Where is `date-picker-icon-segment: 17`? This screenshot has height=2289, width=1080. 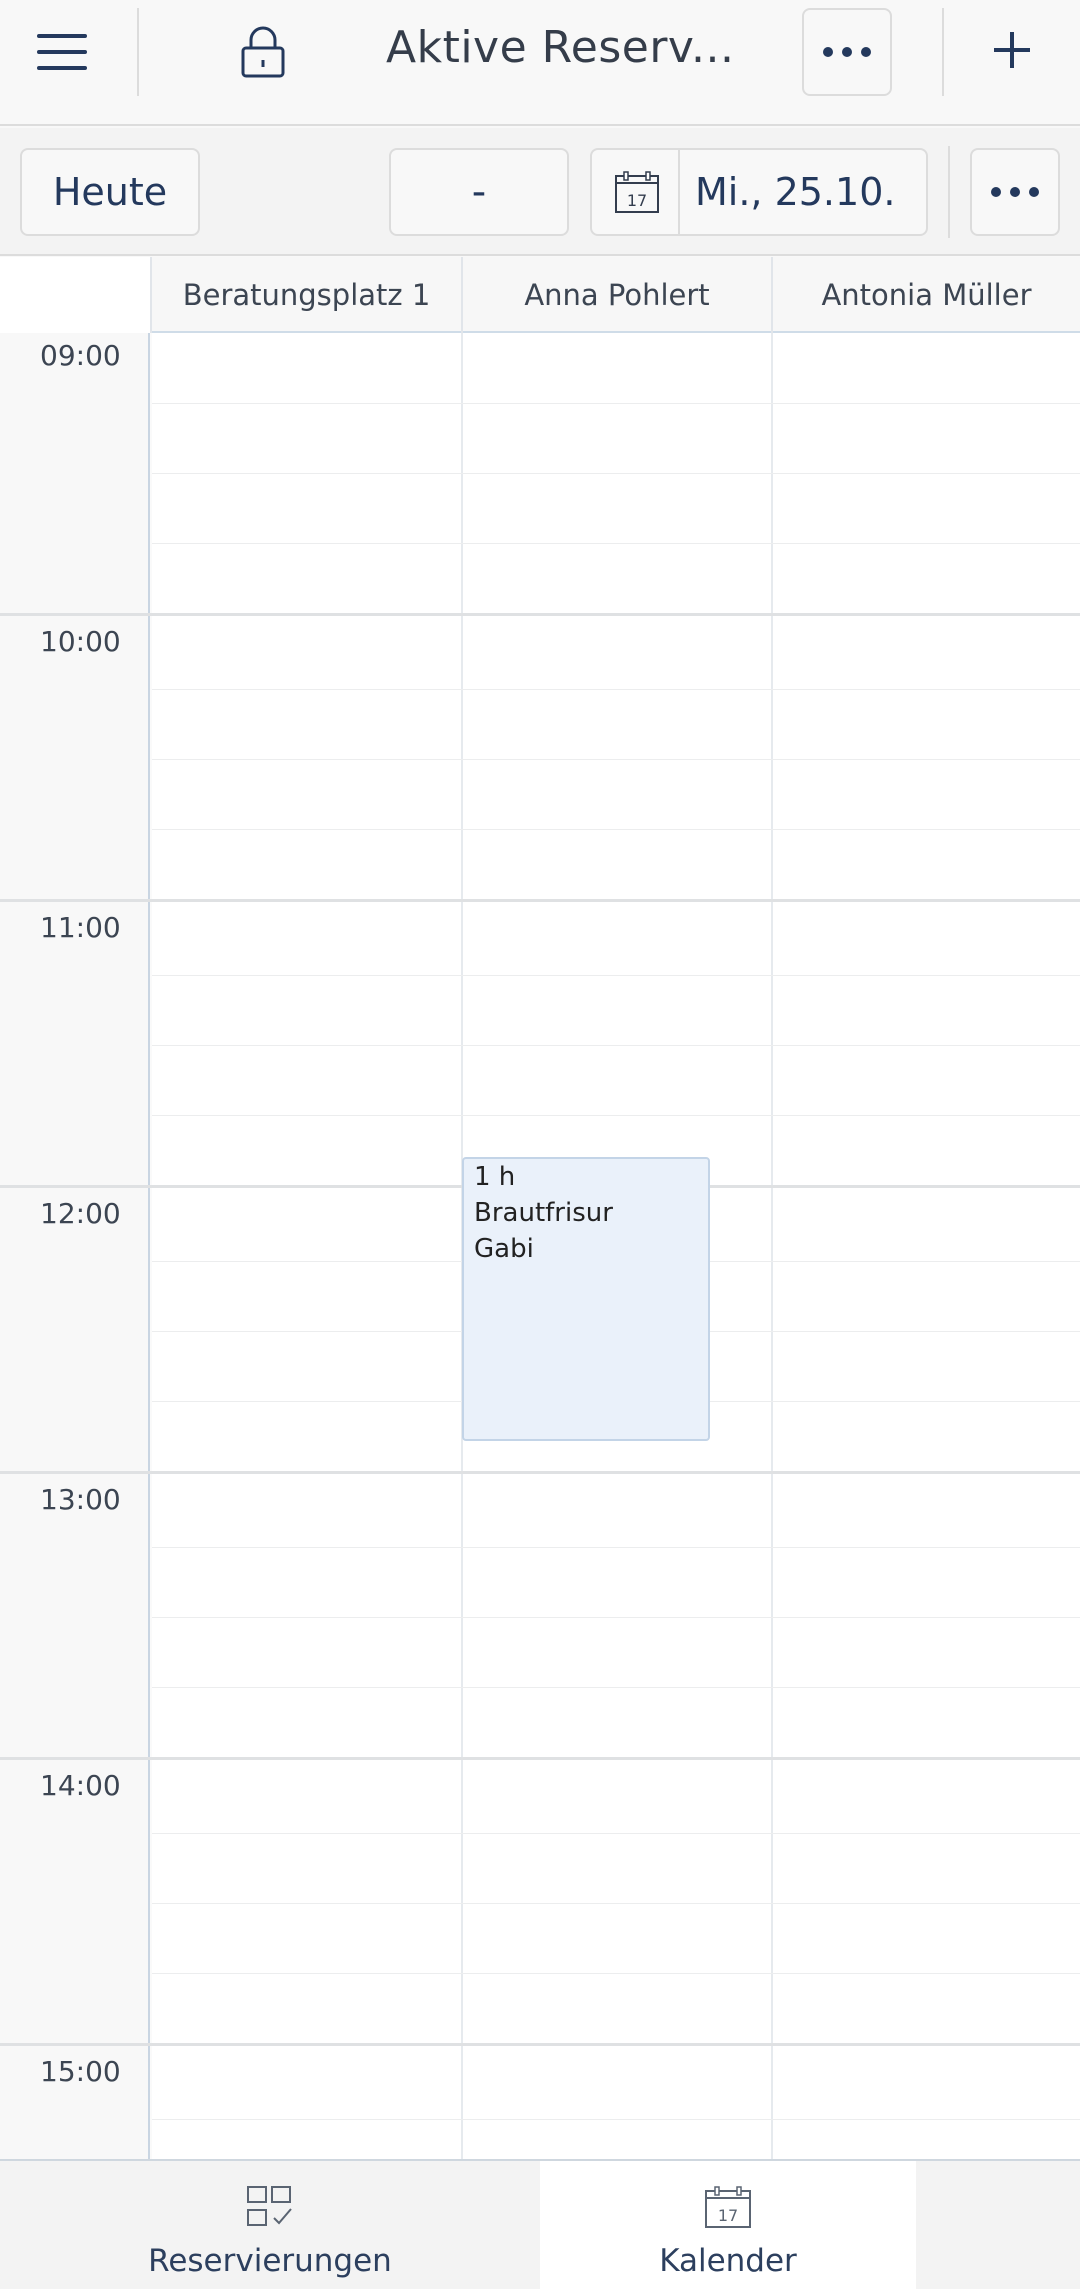 date-picker-icon-segment: 17 is located at coordinates (636, 192).